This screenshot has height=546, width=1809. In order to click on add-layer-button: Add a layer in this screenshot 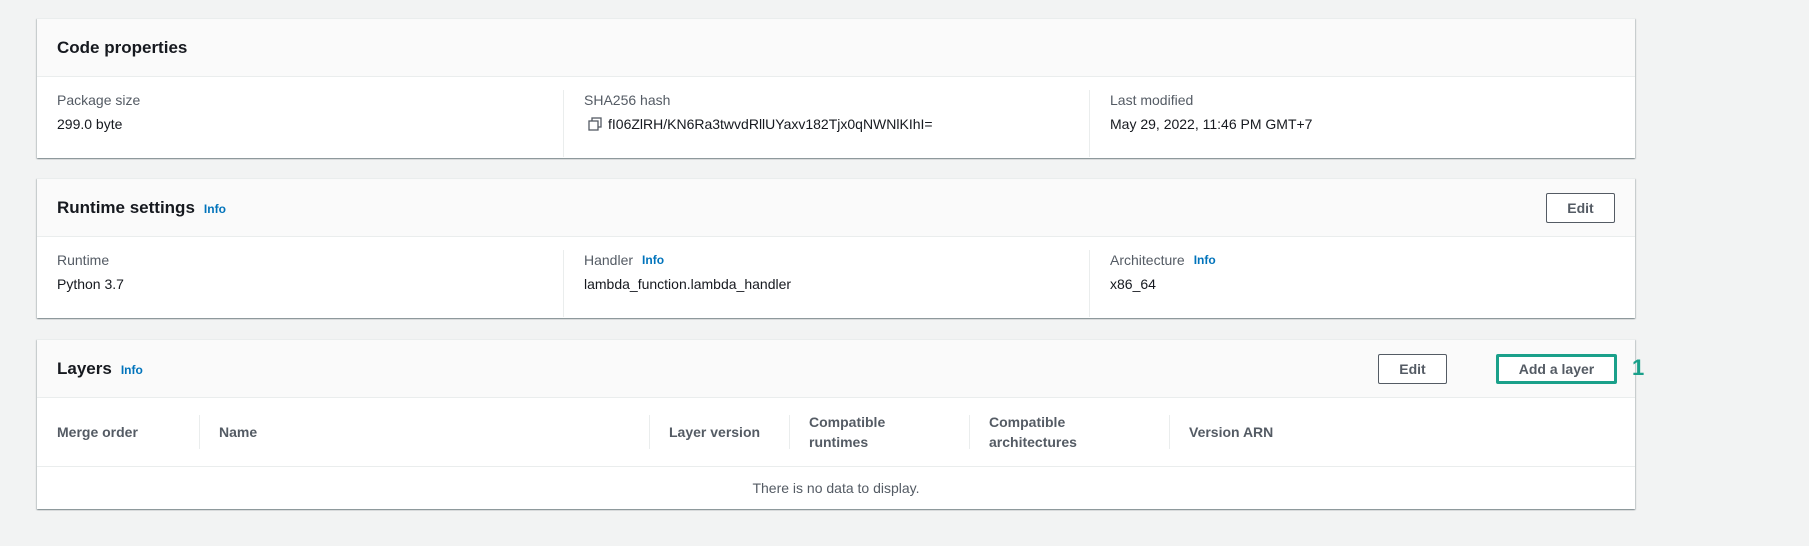, I will do `click(1556, 368)`.